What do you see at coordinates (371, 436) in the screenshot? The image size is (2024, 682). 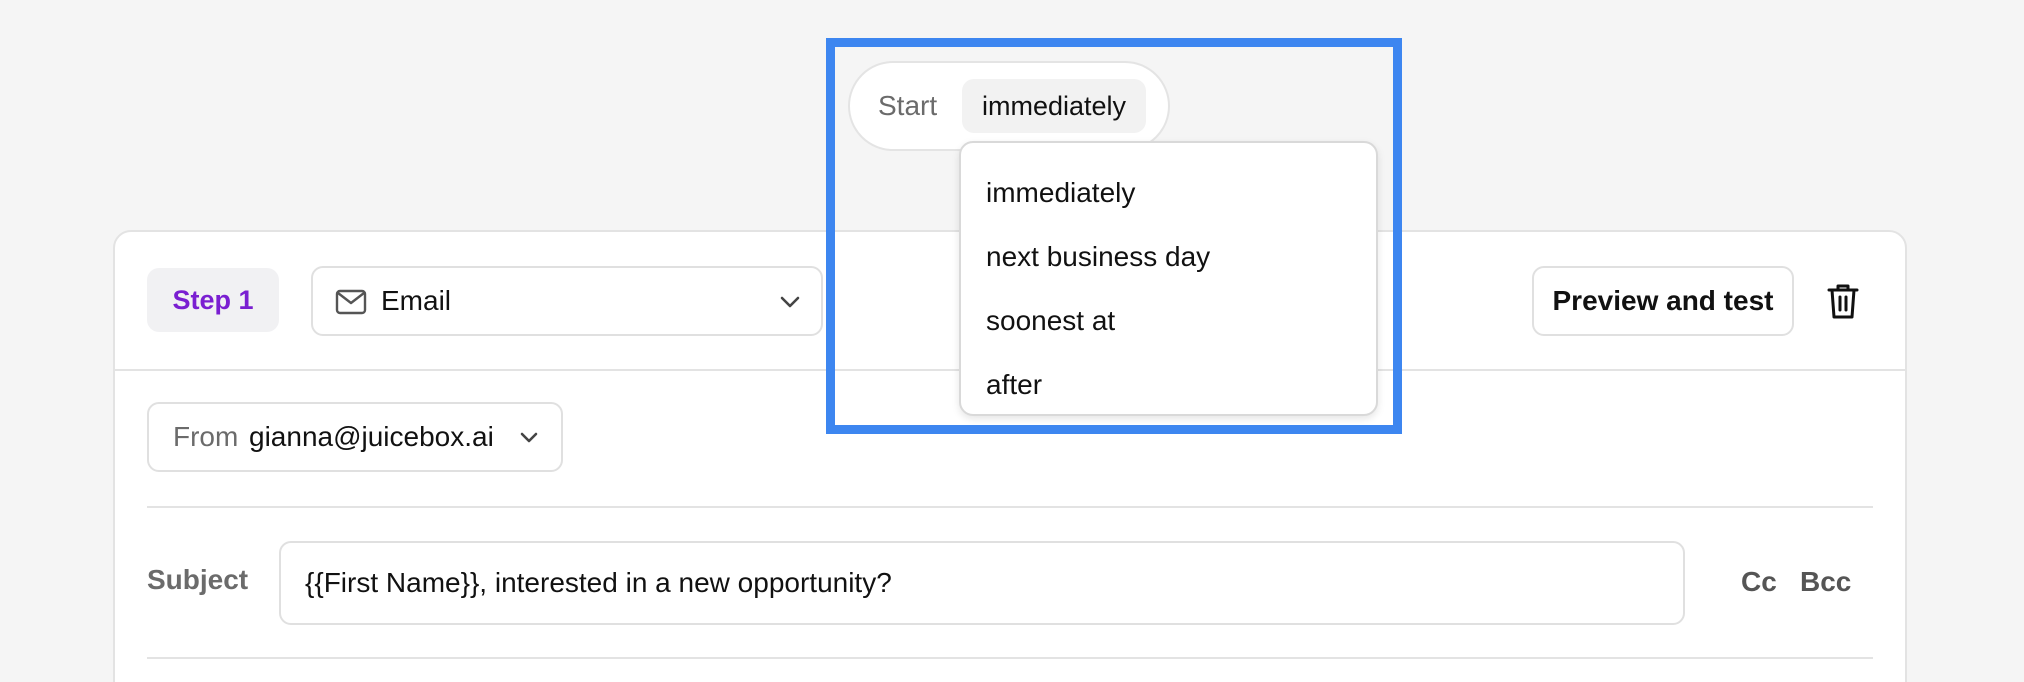 I see `from-value: gianna@juicebox.ai` at bounding box center [371, 436].